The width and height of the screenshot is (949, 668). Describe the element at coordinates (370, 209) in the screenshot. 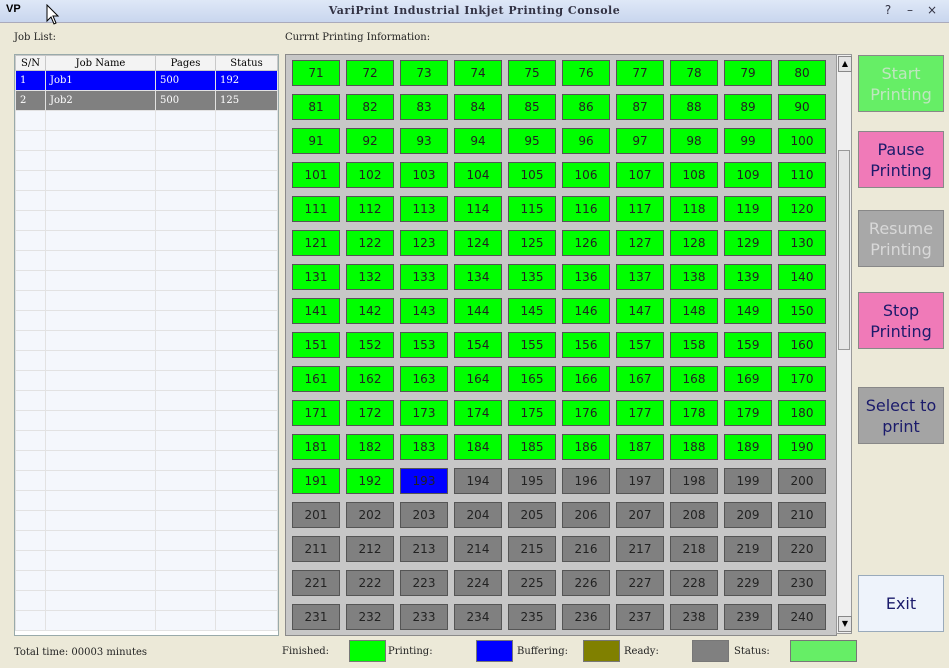

I see `page-cell-finished: 112` at that location.